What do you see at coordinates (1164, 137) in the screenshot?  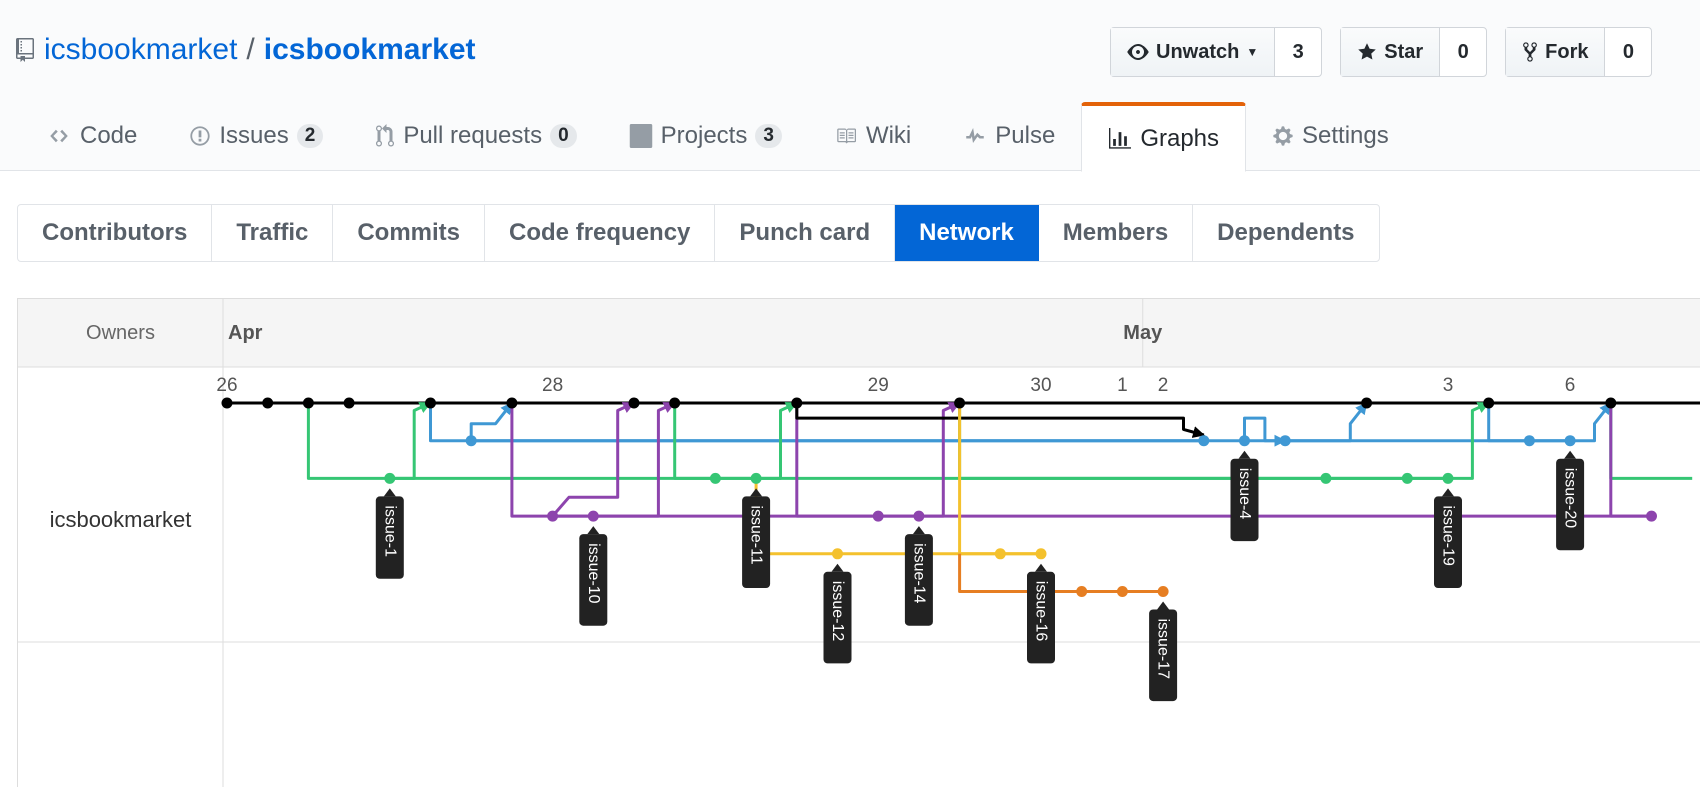 I see `tab-graphs: Graphs` at bounding box center [1164, 137].